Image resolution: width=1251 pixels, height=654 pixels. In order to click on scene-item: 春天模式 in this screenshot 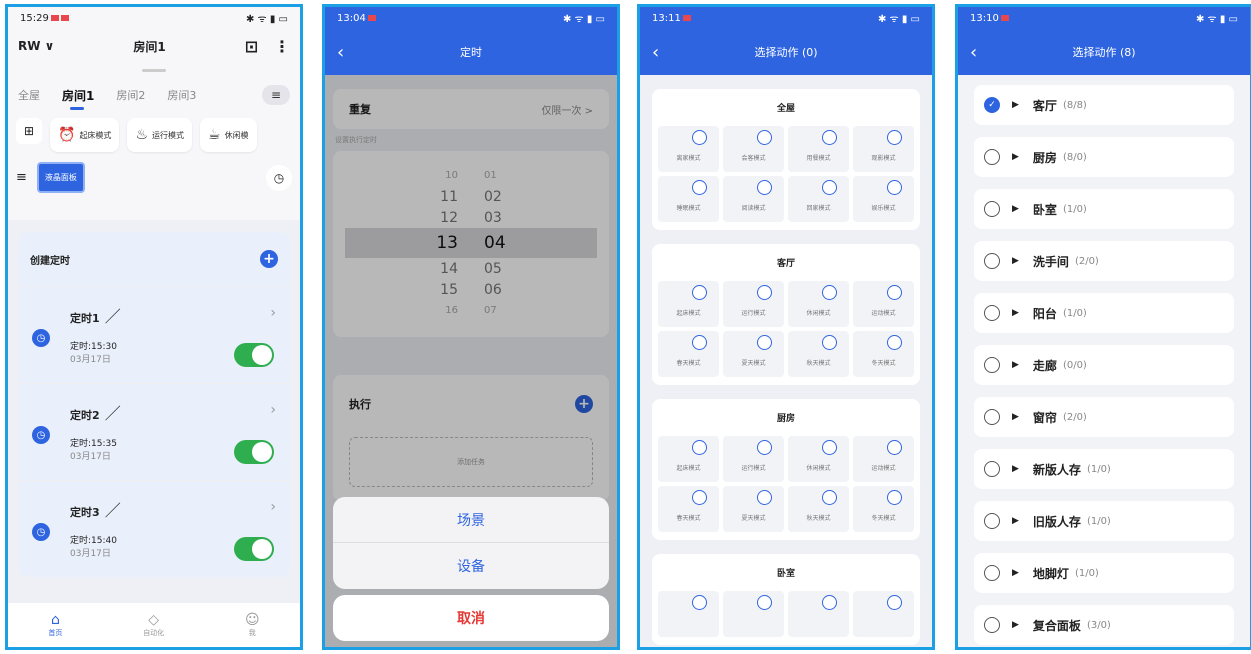, I will do `click(688, 354)`.